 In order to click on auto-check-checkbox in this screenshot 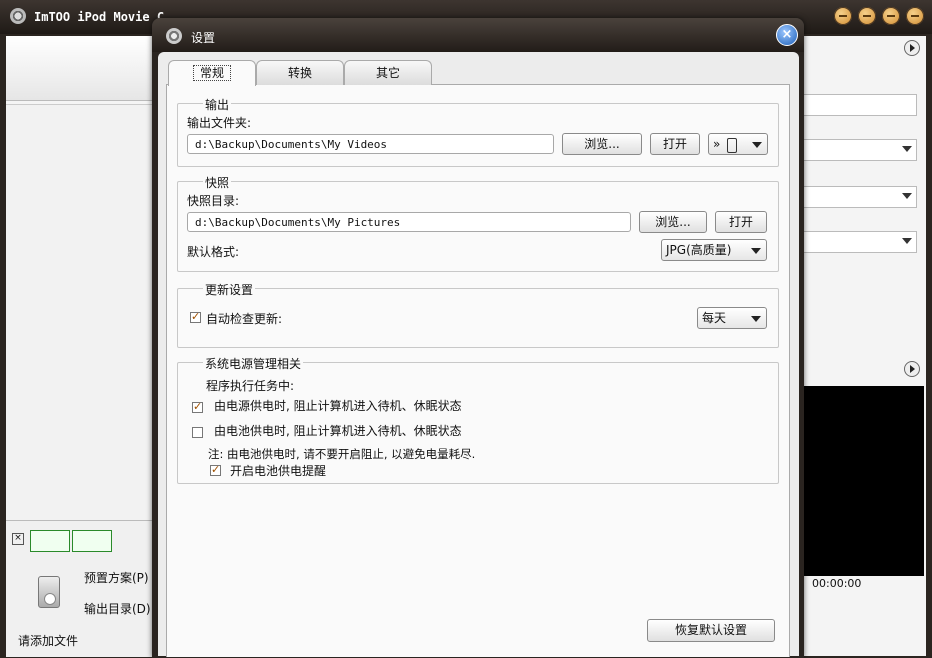, I will do `click(195, 317)`.